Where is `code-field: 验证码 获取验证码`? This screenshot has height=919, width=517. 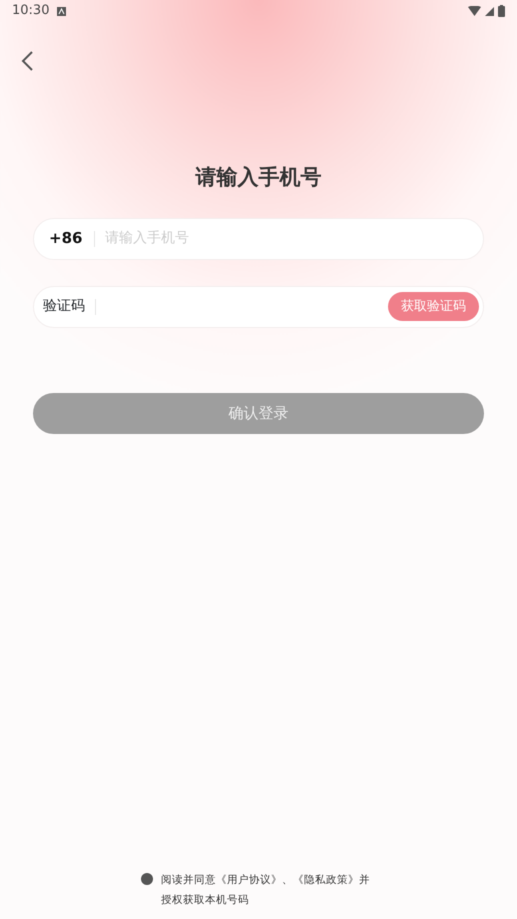 code-field: 验证码 获取验证码 is located at coordinates (258, 307).